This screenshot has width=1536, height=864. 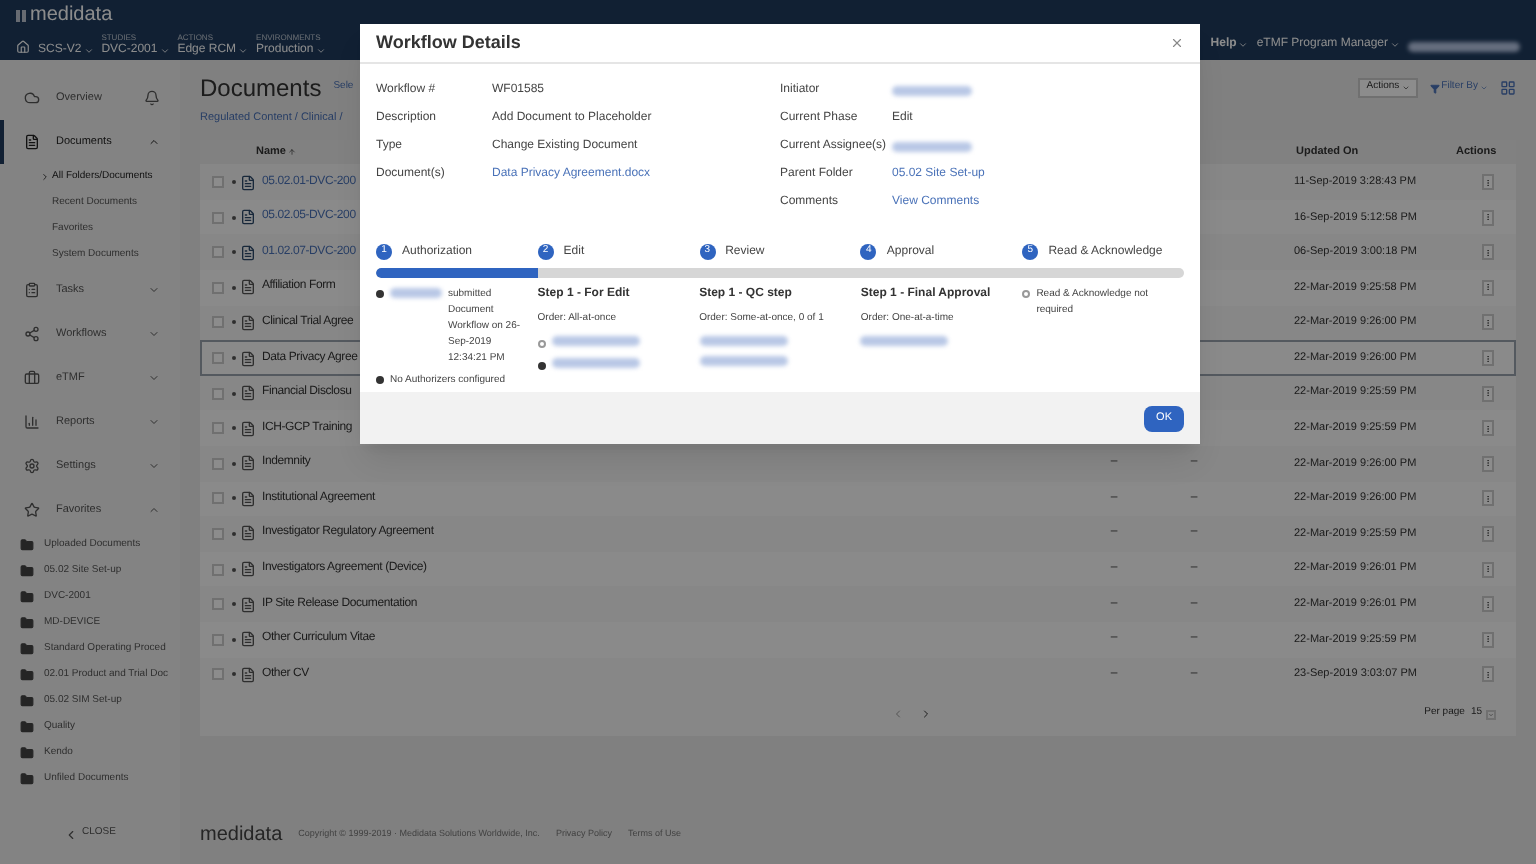 I want to click on page-title: Documents, so click(x=261, y=89).